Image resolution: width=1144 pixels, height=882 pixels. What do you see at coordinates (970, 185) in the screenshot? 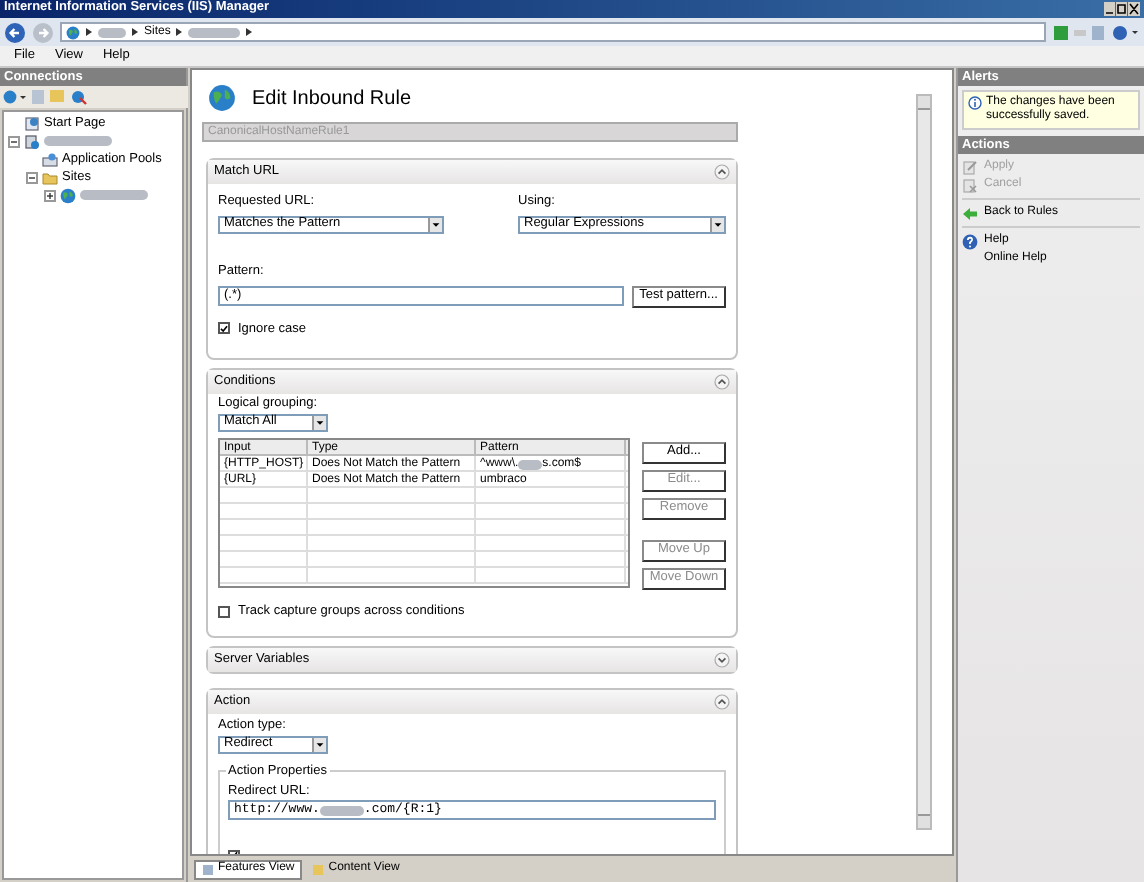
I see `cancel-icon` at bounding box center [970, 185].